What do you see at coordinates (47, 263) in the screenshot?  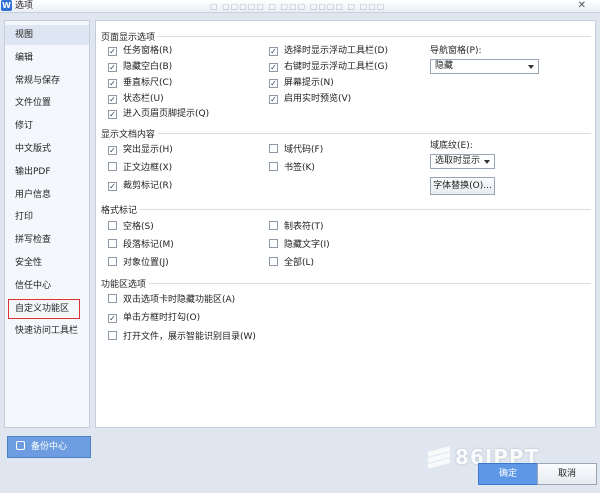 I see `sidebar-item-security: 安全性` at bounding box center [47, 263].